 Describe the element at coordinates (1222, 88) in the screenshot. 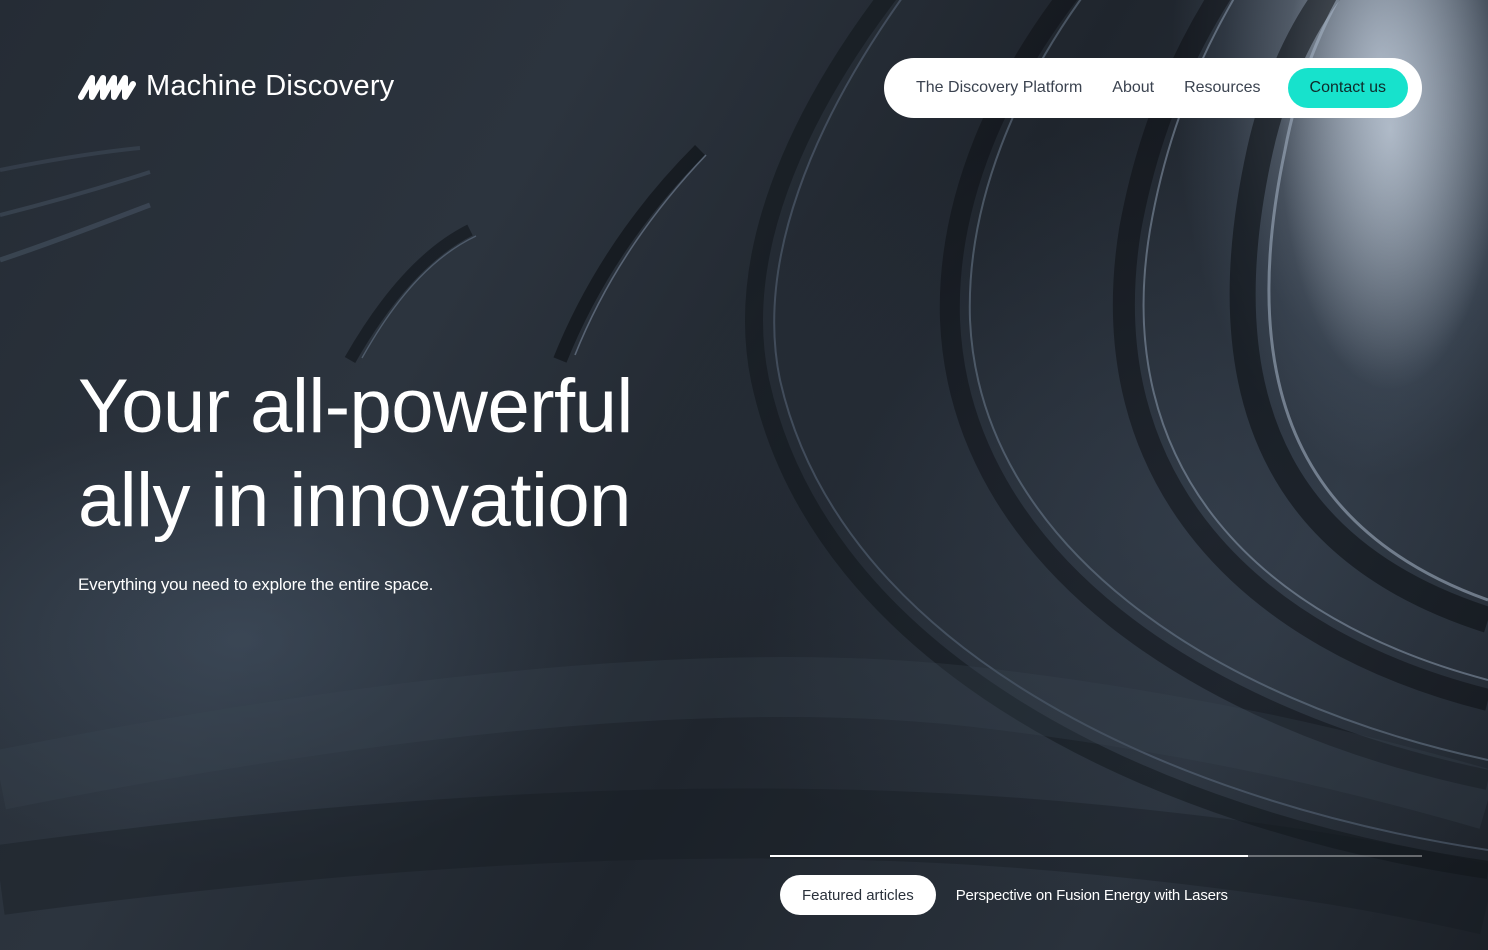

I see `nav-link-resources: Resources` at that location.